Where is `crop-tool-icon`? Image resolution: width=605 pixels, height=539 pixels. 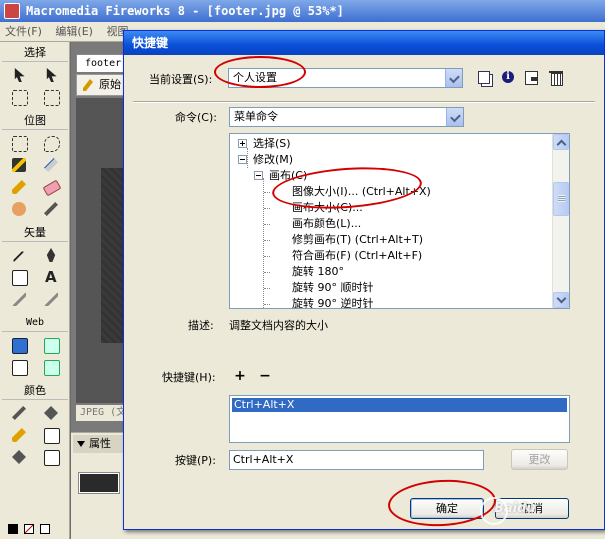 crop-tool-icon is located at coordinates (51, 97).